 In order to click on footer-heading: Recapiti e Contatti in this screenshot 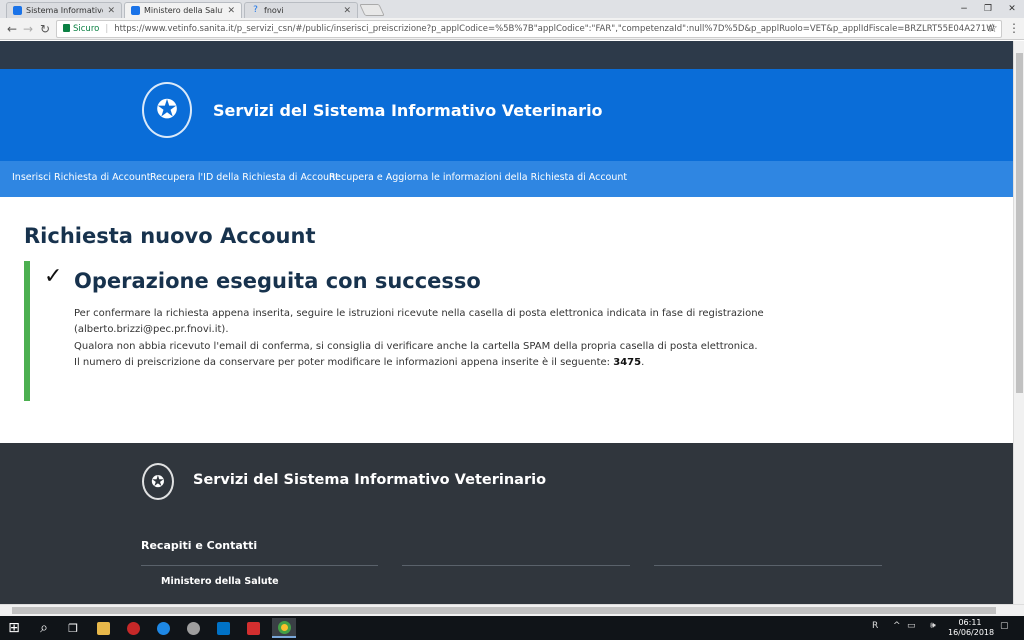, I will do `click(199, 545)`.